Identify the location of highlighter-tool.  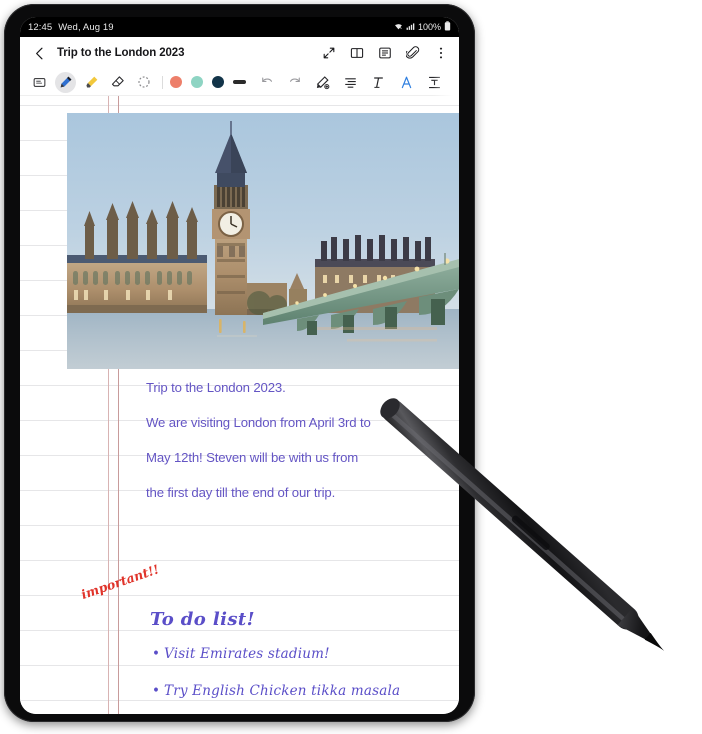
(91, 82).